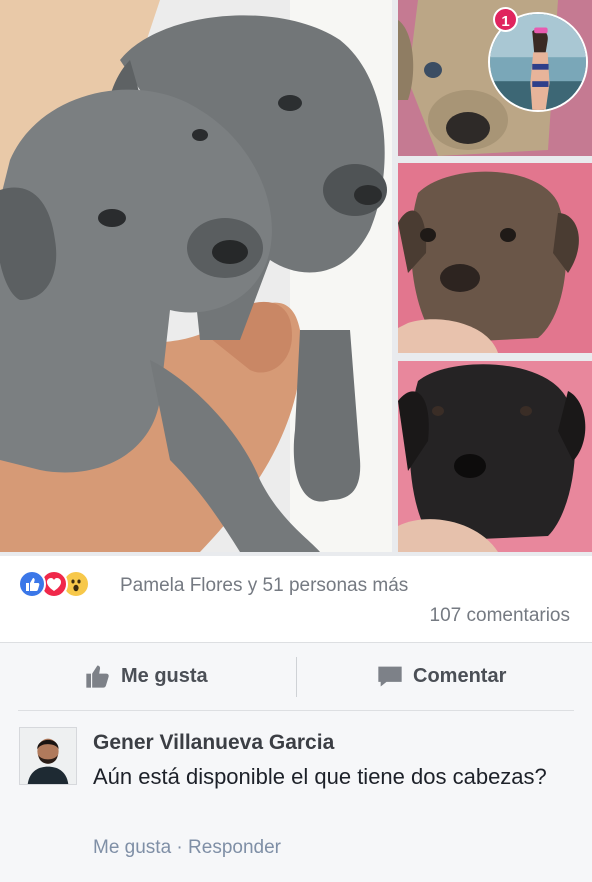 Image resolution: width=592 pixels, height=882 pixels. Describe the element at coordinates (264, 586) in the screenshot. I see `reactions-summary-text: Pamela Flores y 51 personas más` at that location.